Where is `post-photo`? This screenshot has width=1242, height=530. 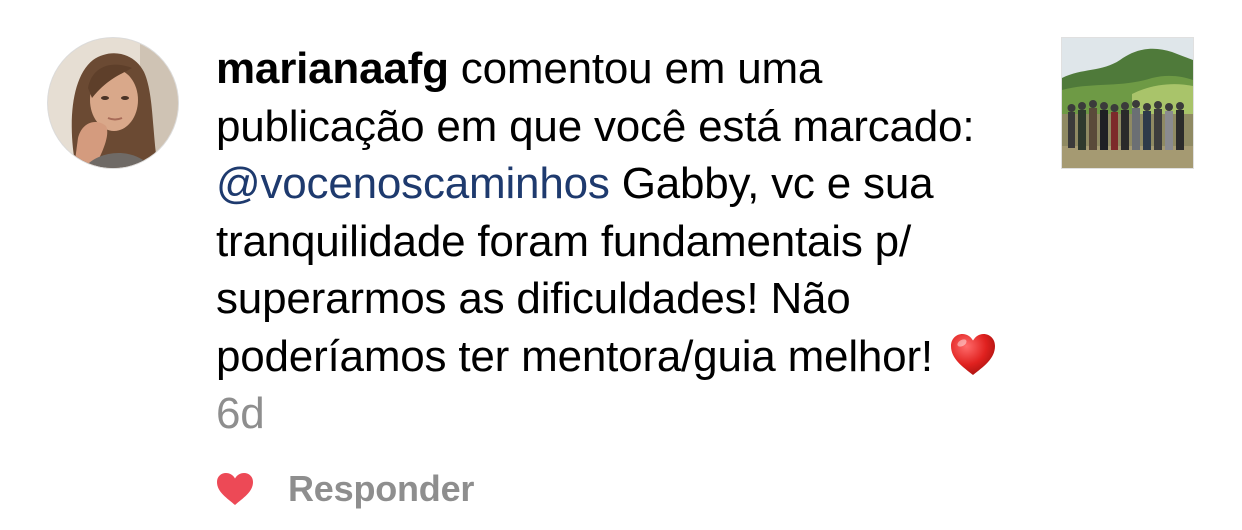 post-photo is located at coordinates (1127, 103).